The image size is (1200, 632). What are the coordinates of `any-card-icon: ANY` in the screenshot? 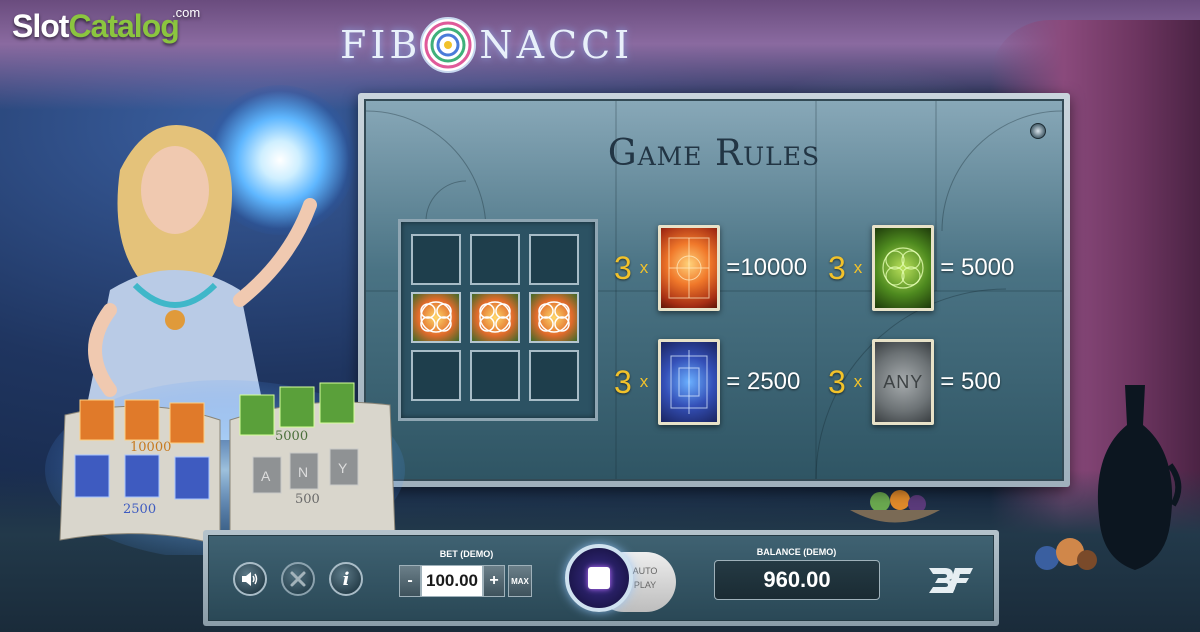 It's located at (903, 382).